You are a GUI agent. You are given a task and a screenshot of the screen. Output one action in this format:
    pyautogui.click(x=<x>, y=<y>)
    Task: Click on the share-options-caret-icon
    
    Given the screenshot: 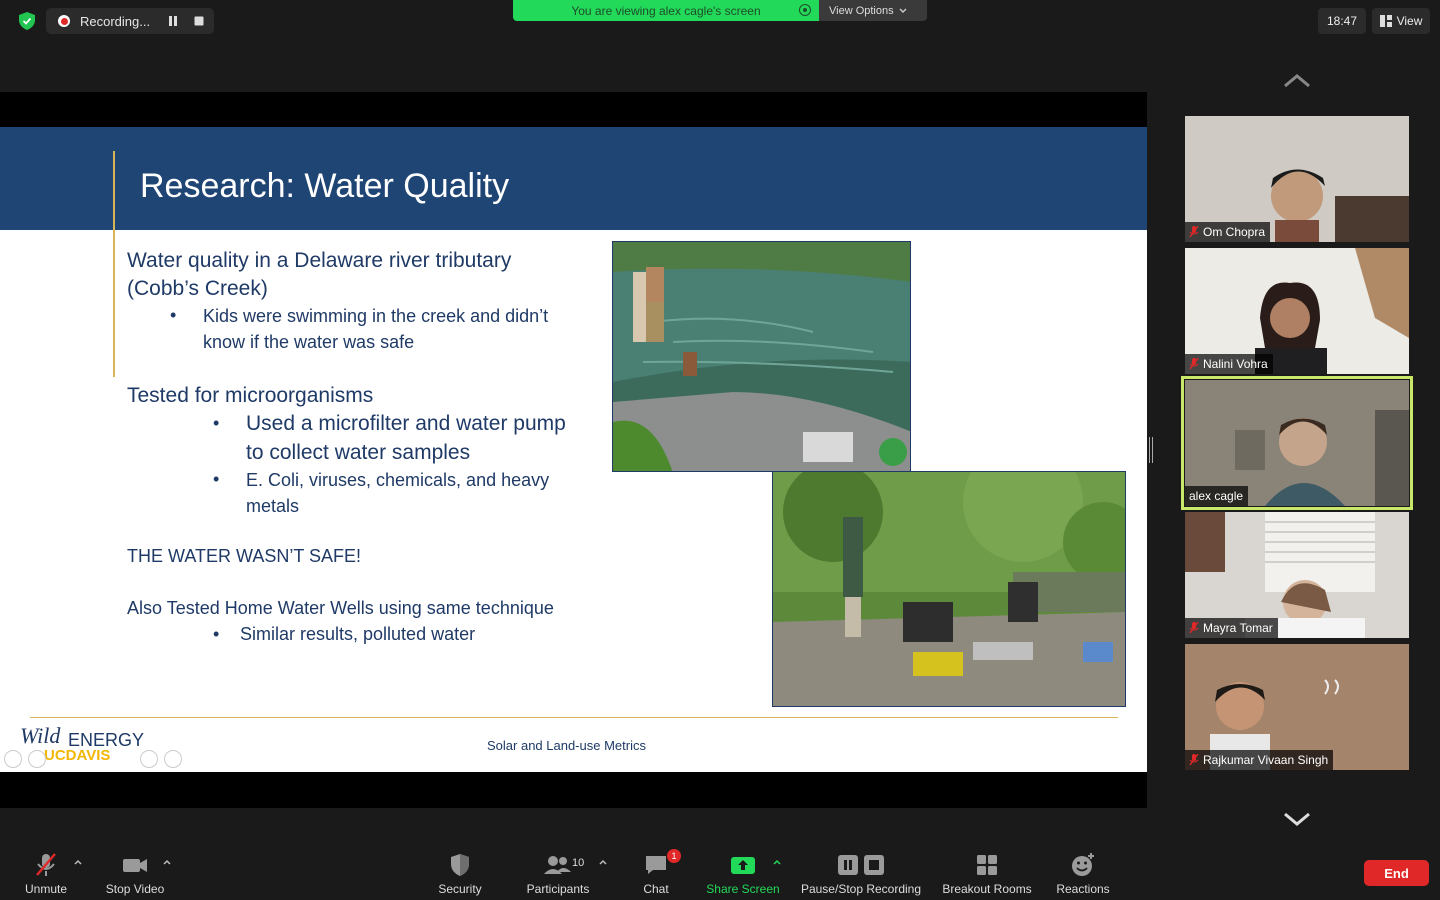 What is the action you would take?
    pyautogui.click(x=777, y=862)
    